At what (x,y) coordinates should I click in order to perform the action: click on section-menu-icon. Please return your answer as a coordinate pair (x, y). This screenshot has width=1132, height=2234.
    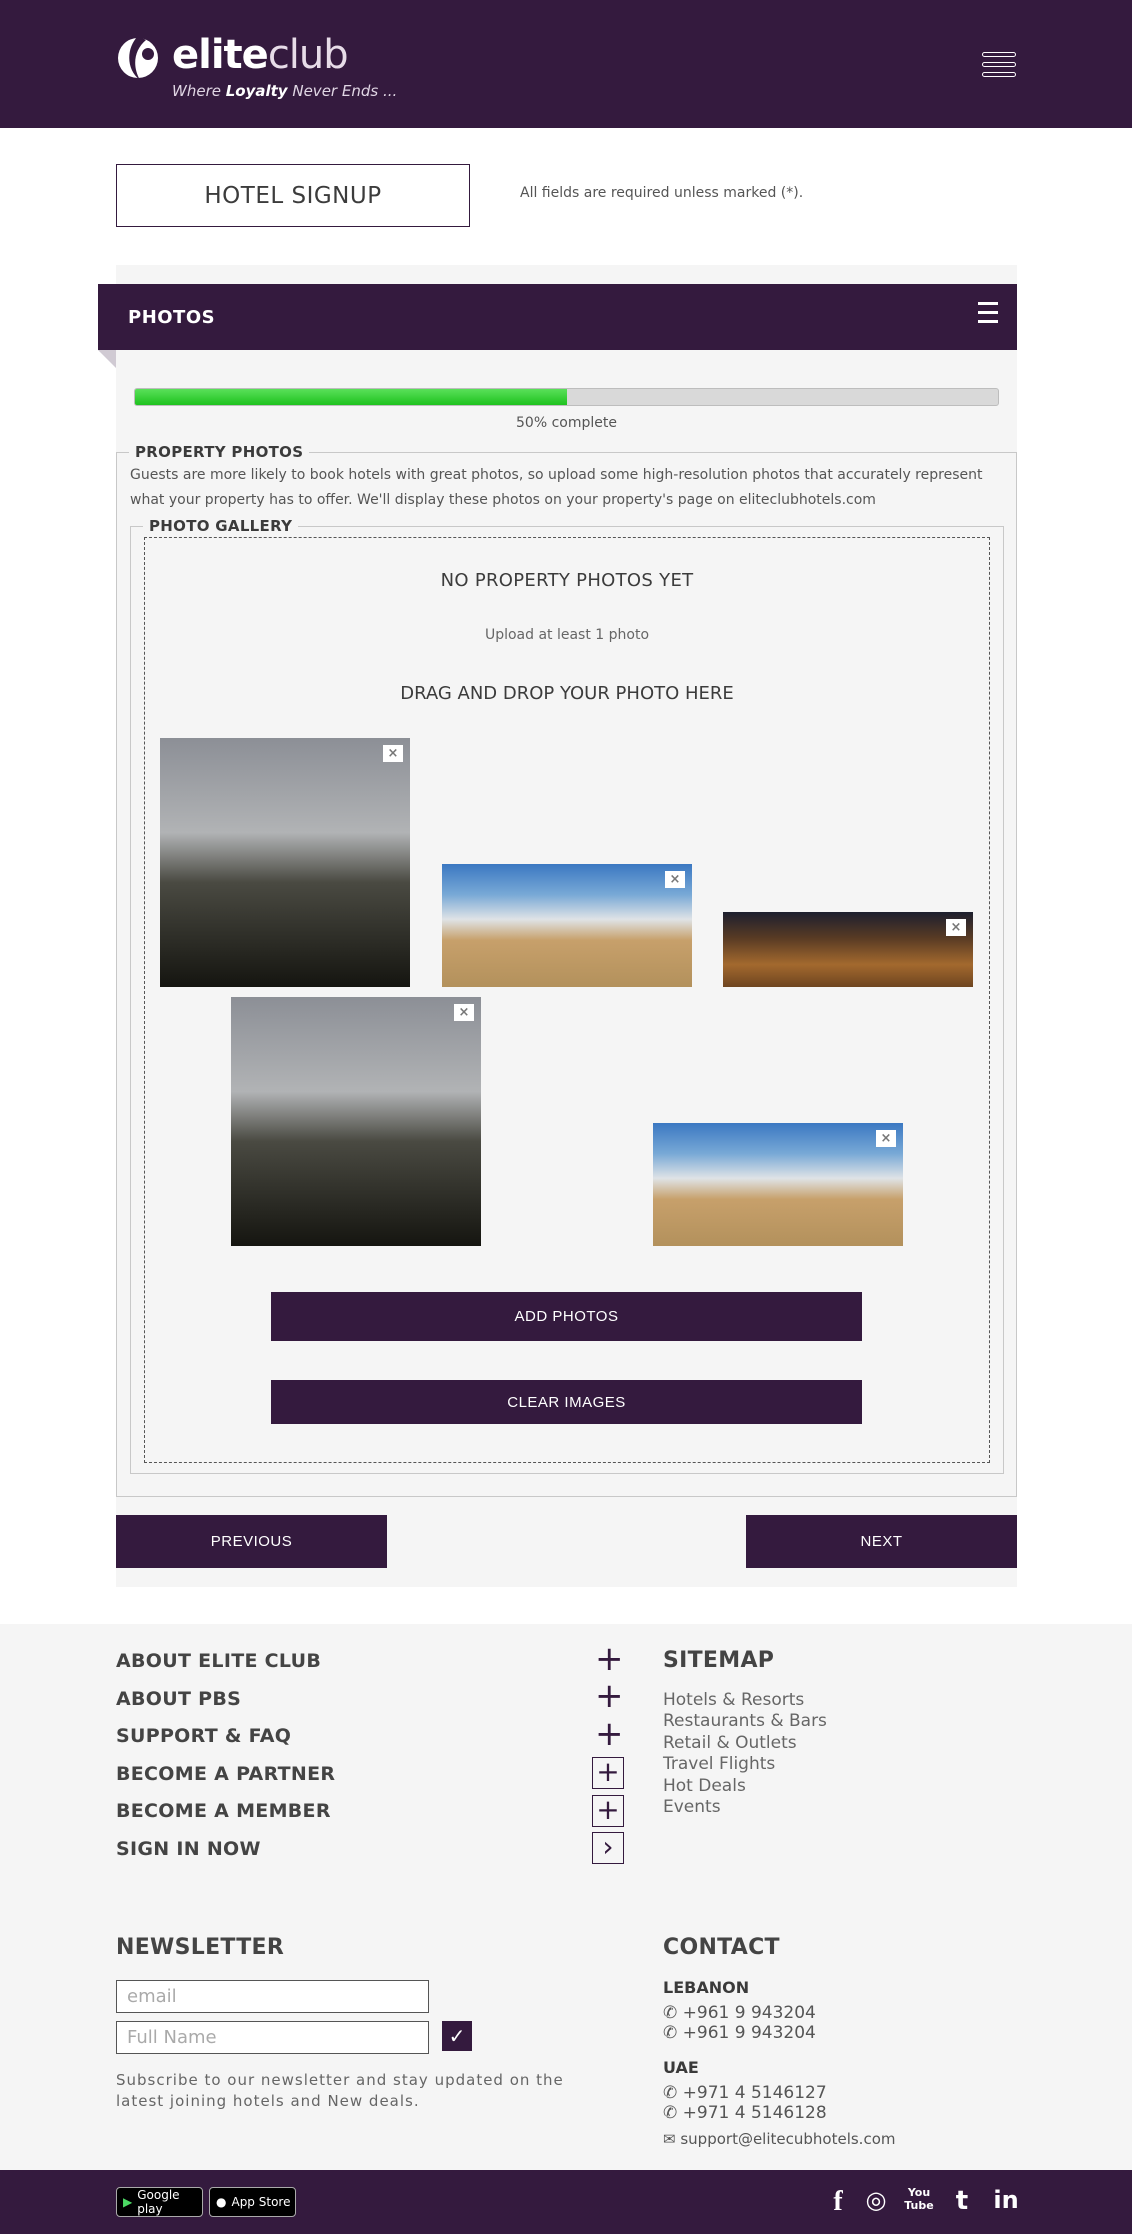
    Looking at the image, I should click on (988, 315).